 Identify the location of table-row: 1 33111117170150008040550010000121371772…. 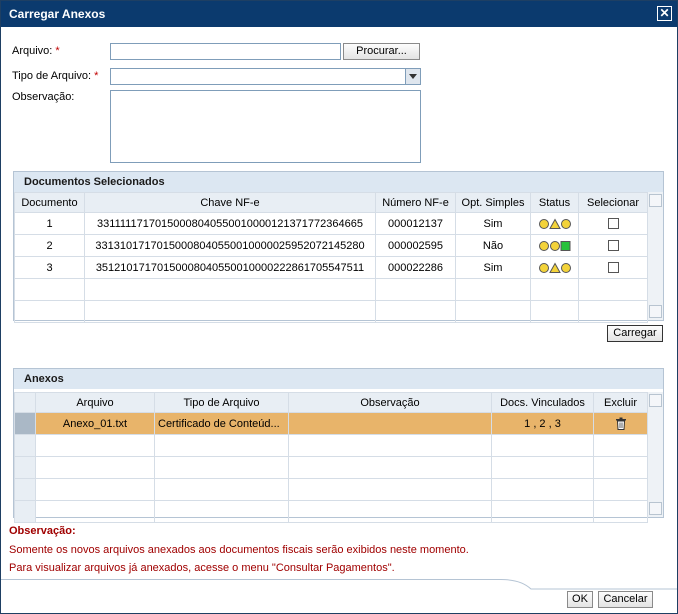
(331, 223).